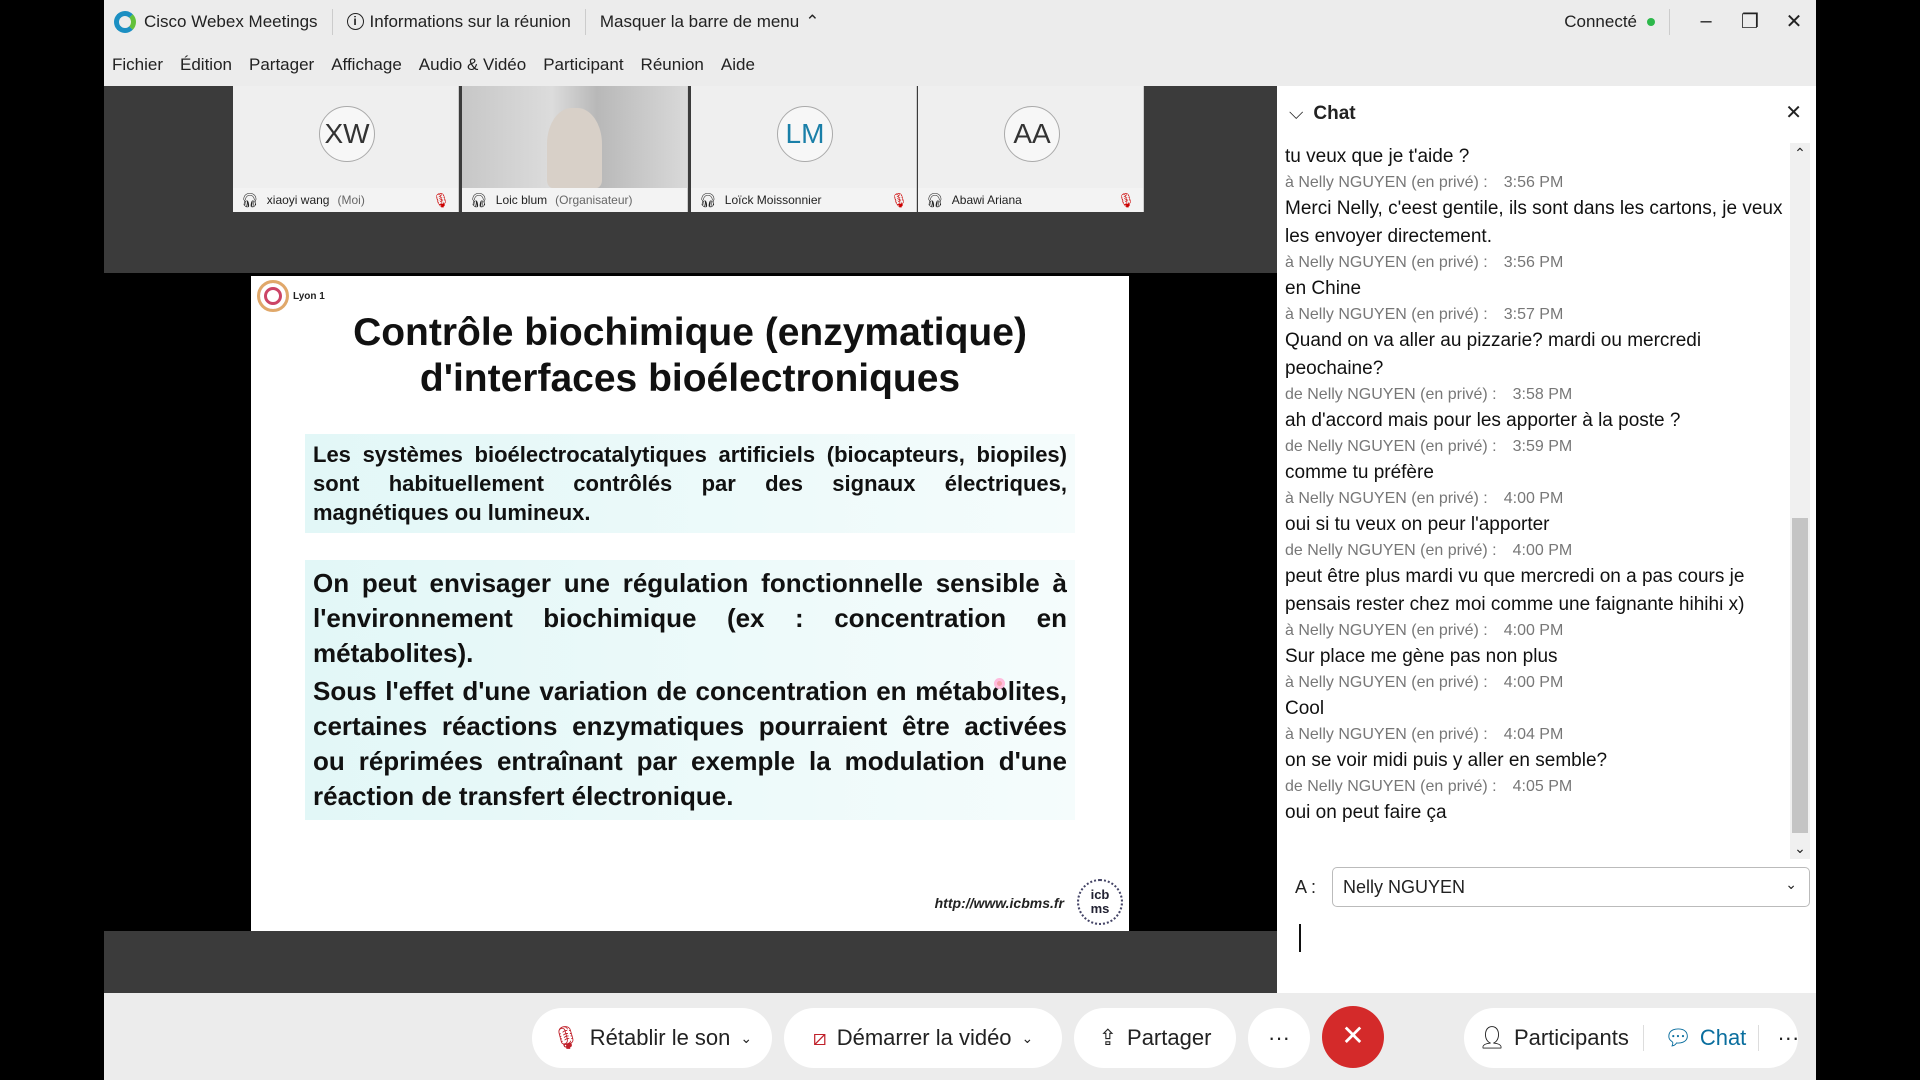 The image size is (1920, 1080). I want to click on share-button: ⇪ Partager, so click(1155, 1038).